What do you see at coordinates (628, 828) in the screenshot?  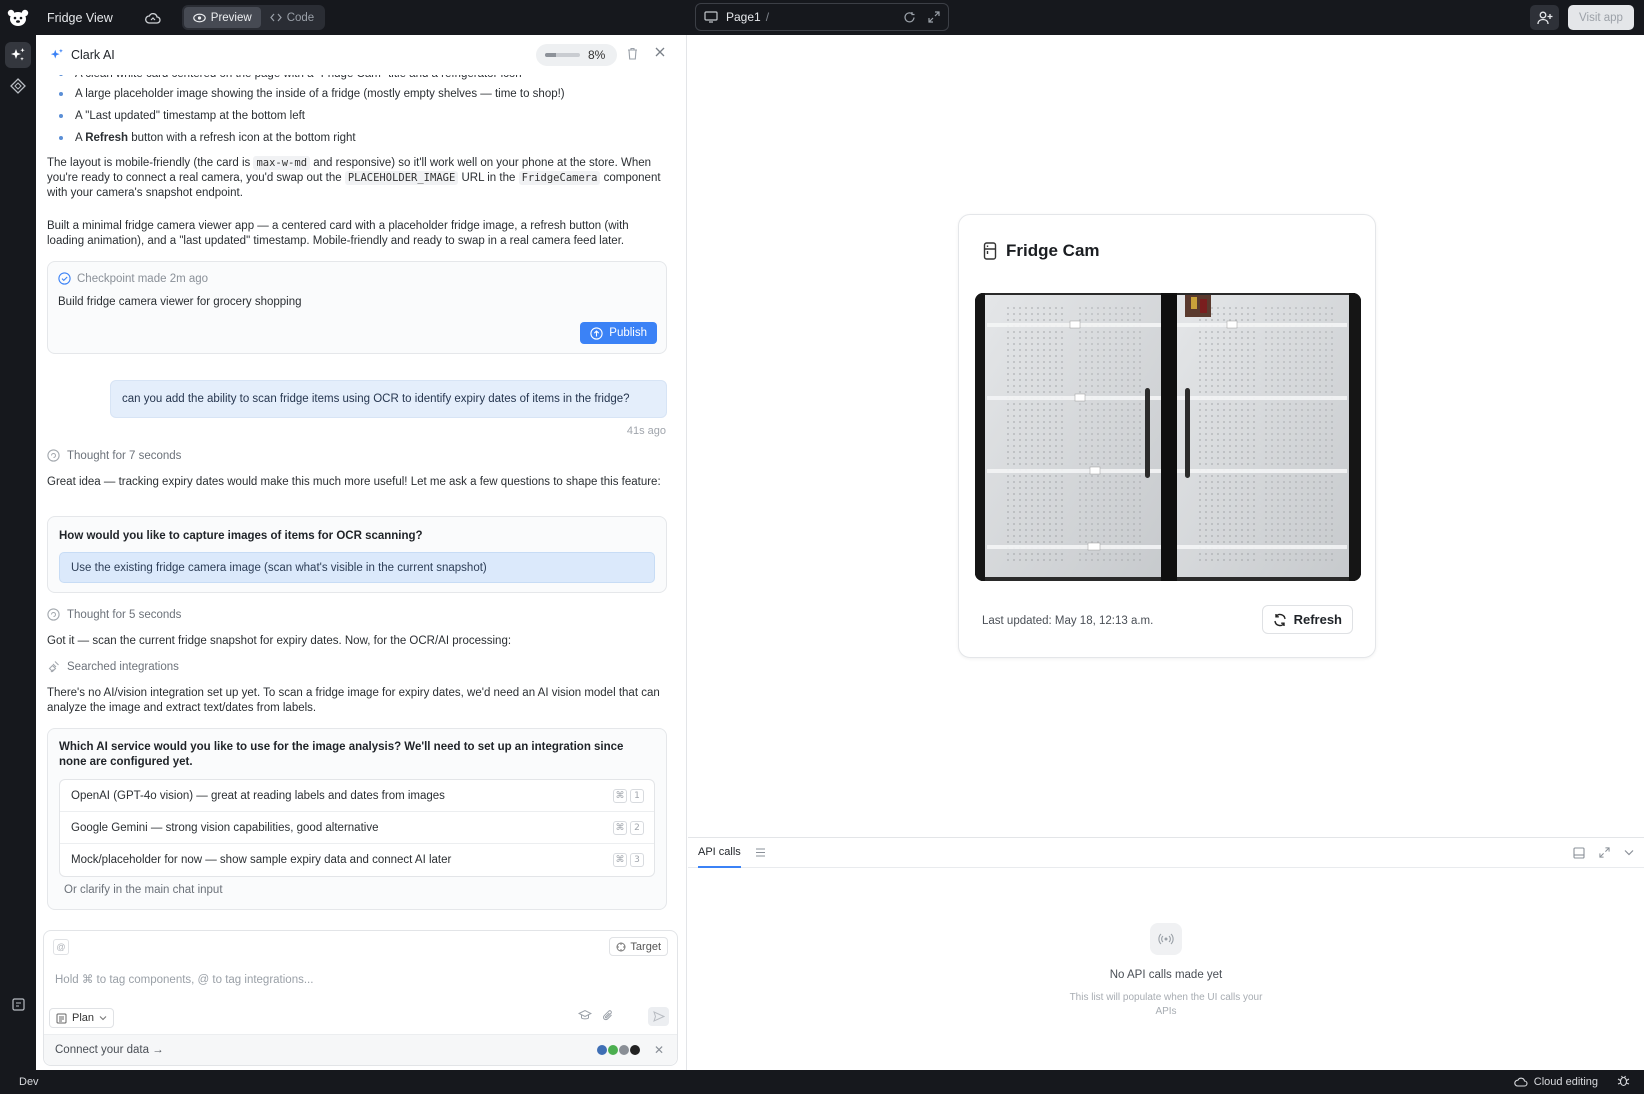 I see `shortcut-hint: ⌘ 2` at bounding box center [628, 828].